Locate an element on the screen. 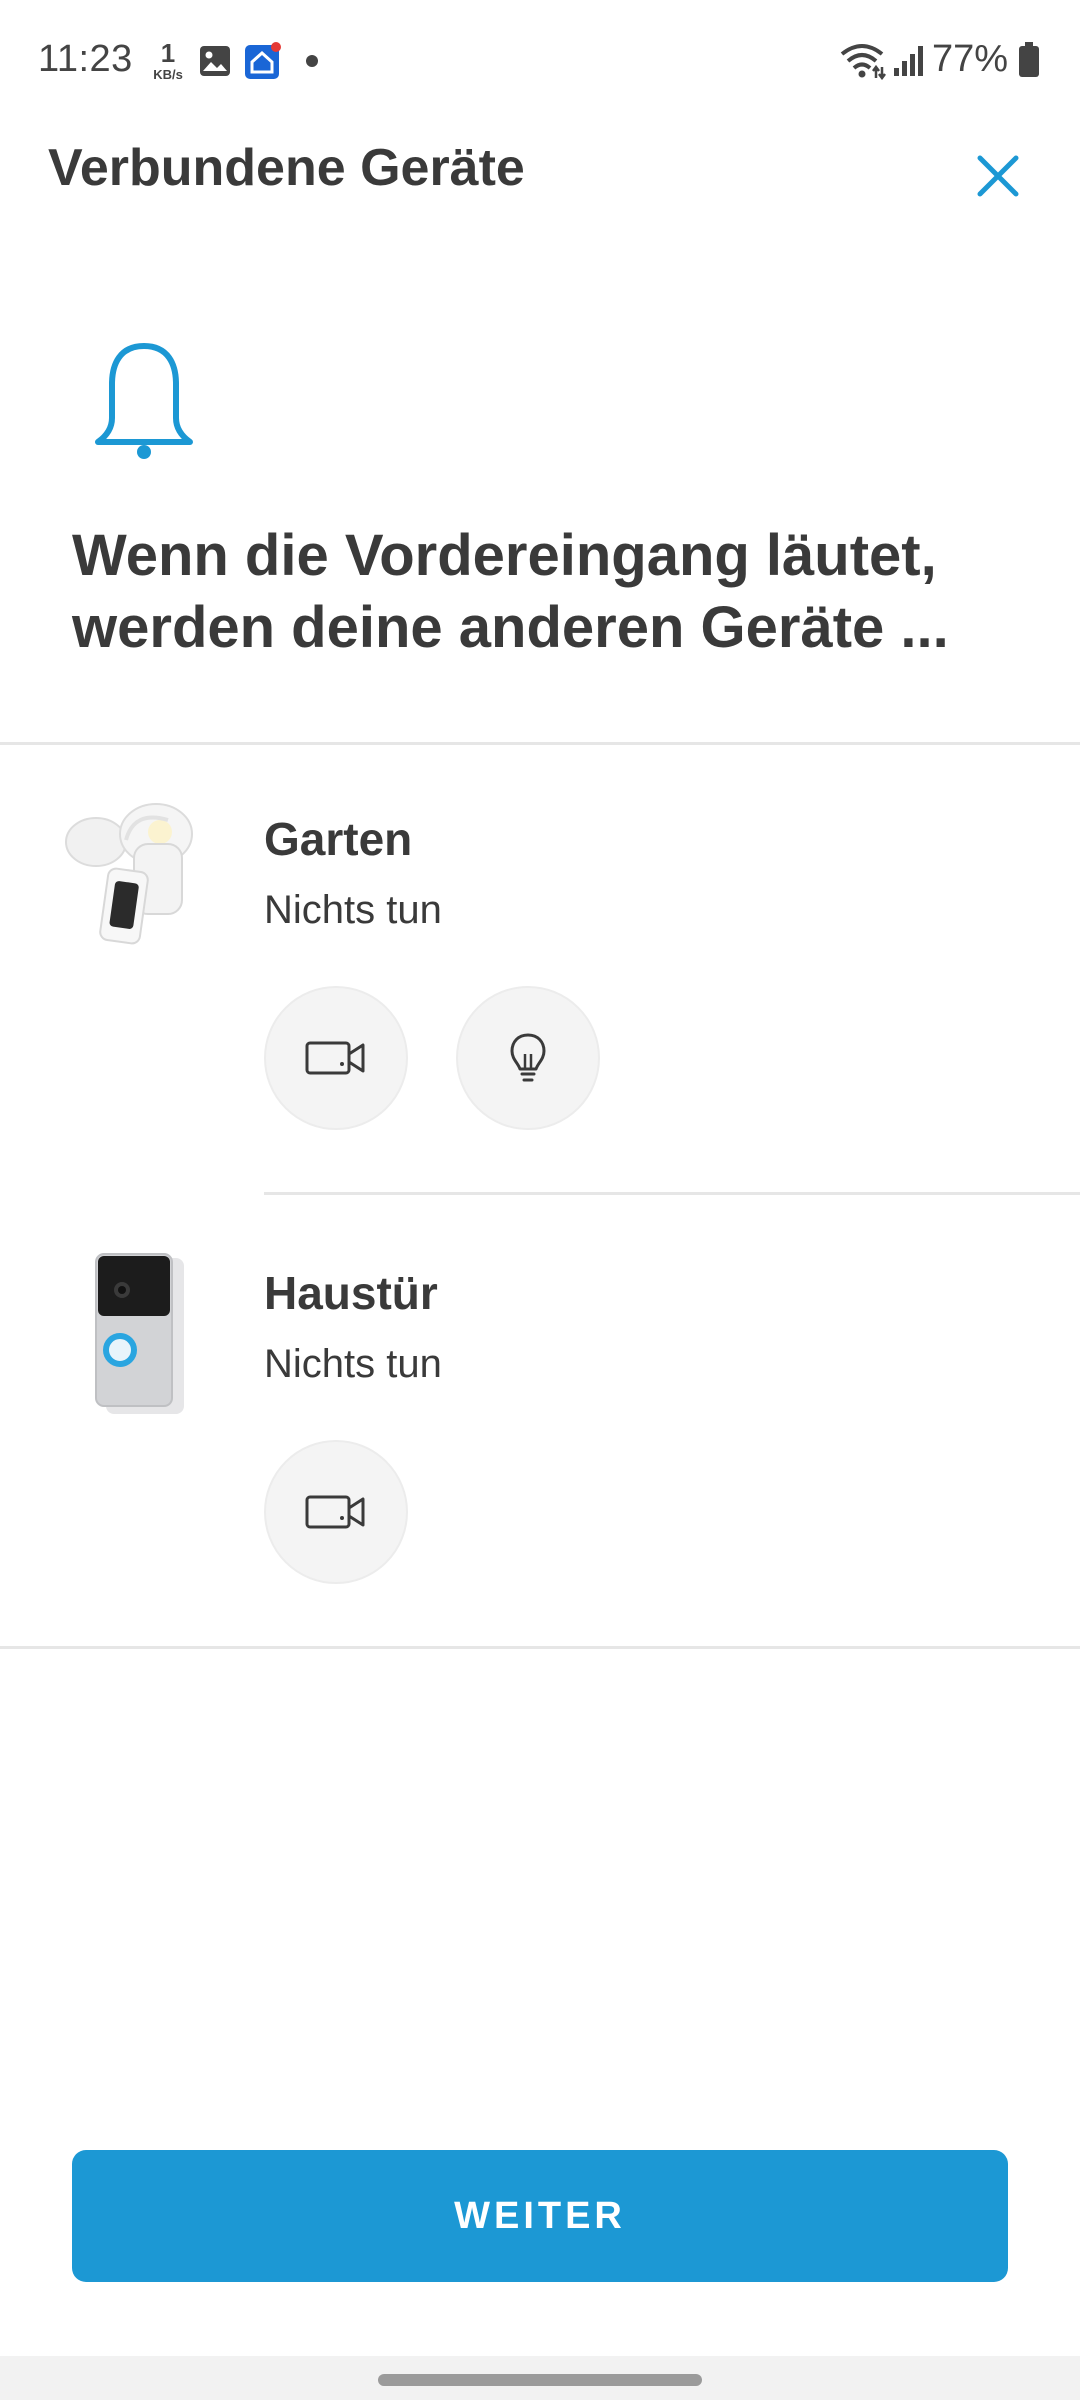 The image size is (1080, 2400). device-name: Garten is located at coordinates (338, 839).